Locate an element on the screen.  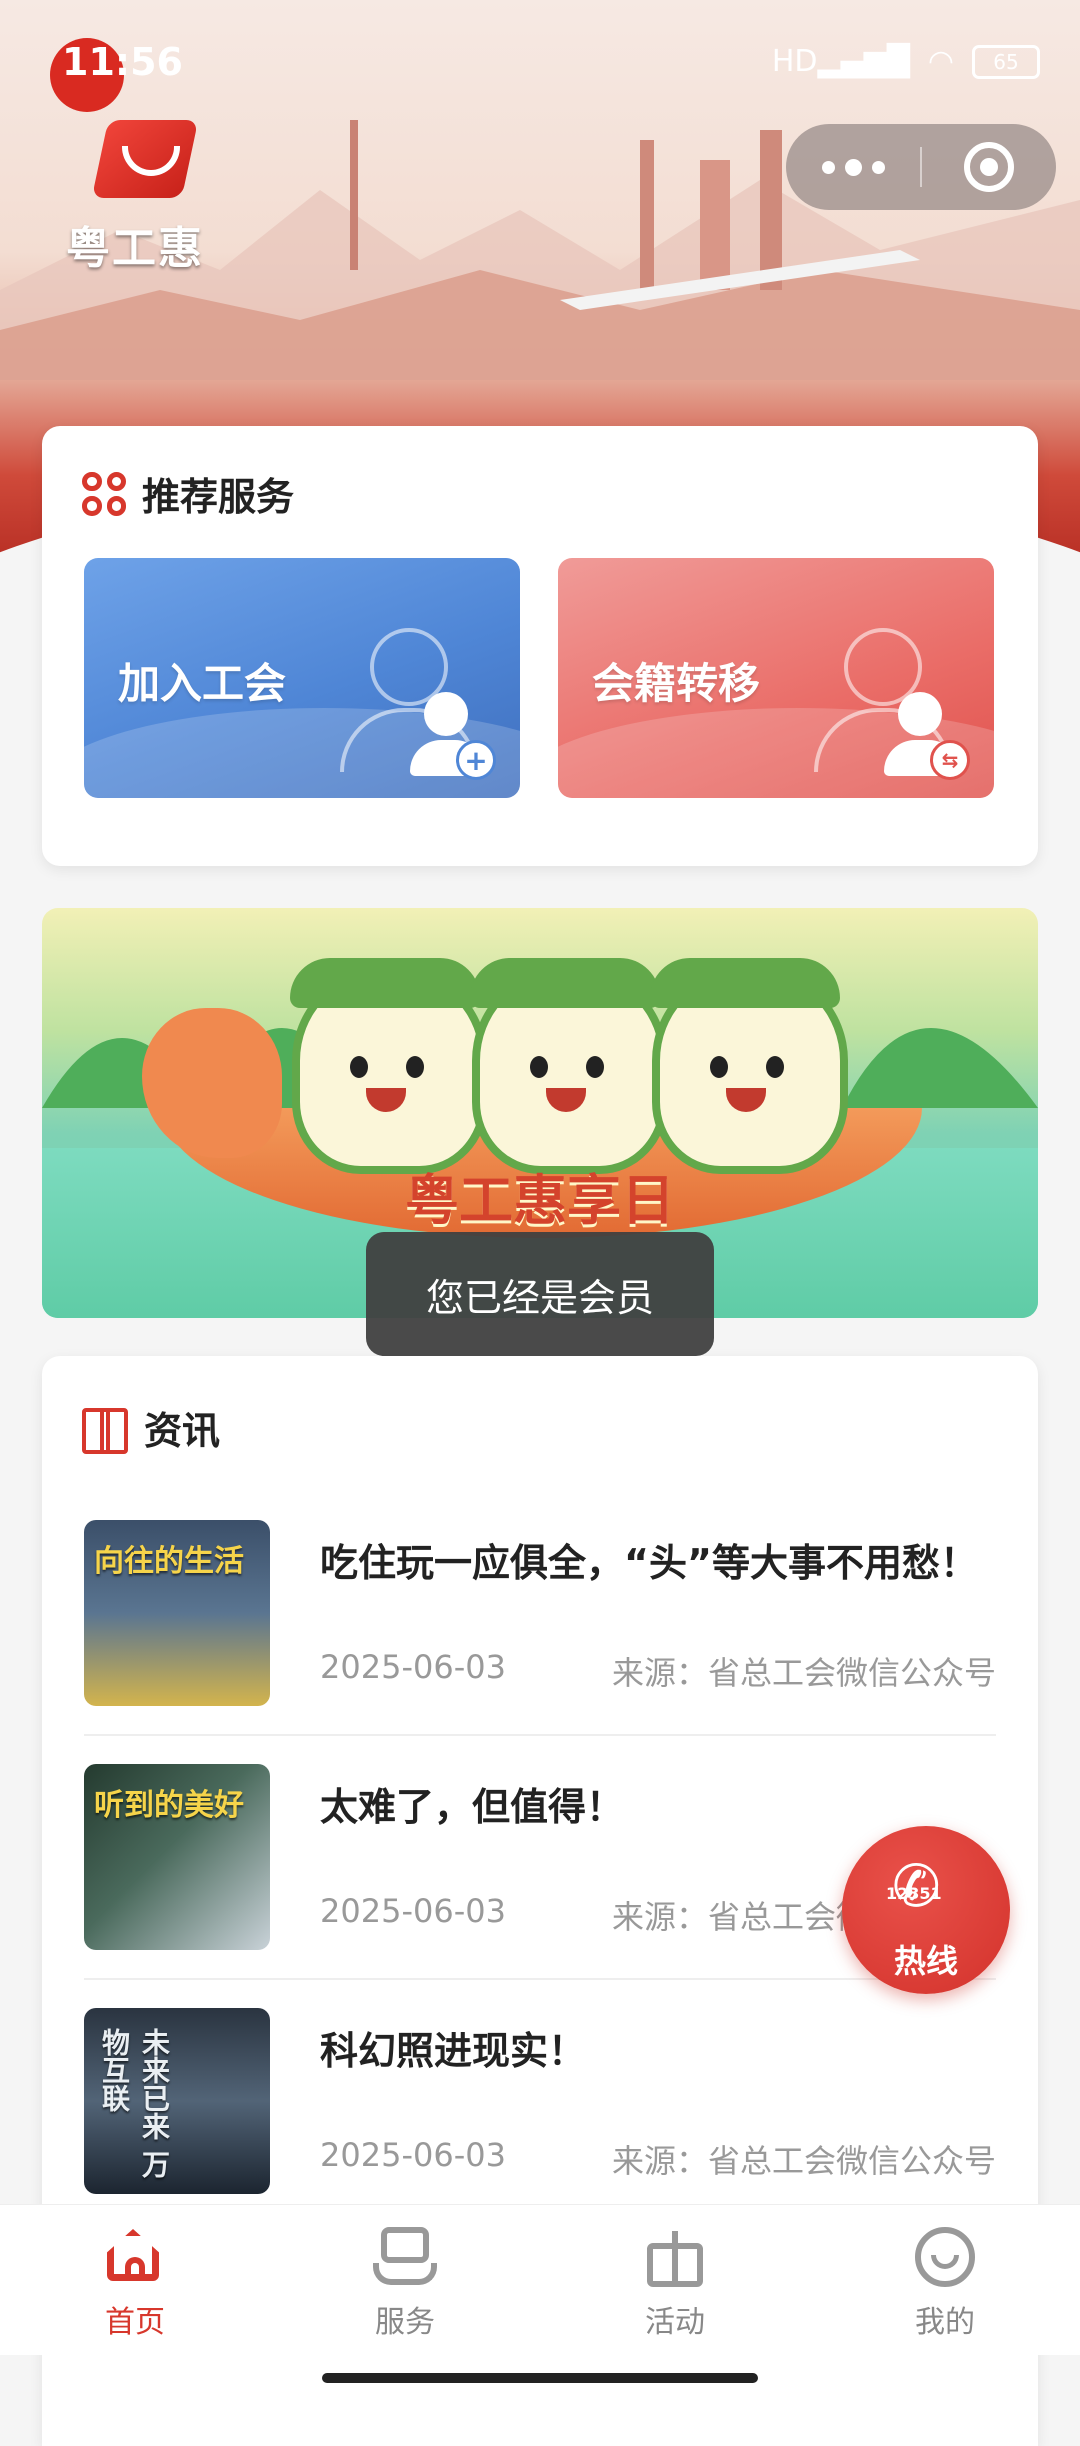
status-icons: HD▂▄▆█ ◠ 65 is located at coordinates (906, 61).